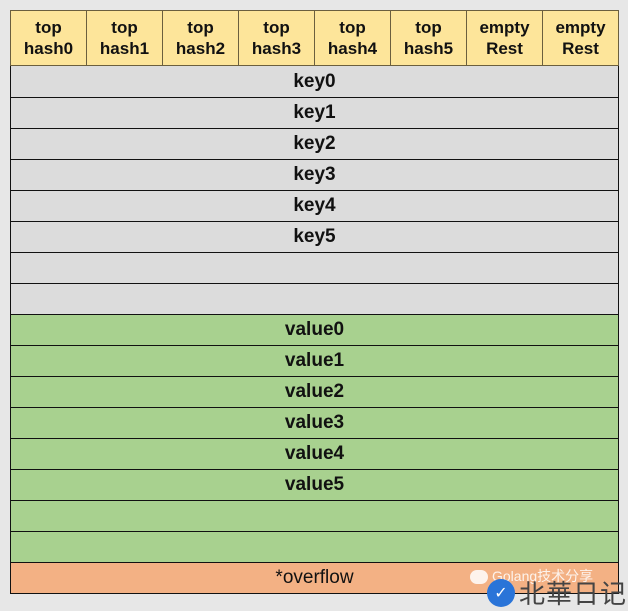 The image size is (628, 611). I want to click on key-row: key2, so click(314, 143).